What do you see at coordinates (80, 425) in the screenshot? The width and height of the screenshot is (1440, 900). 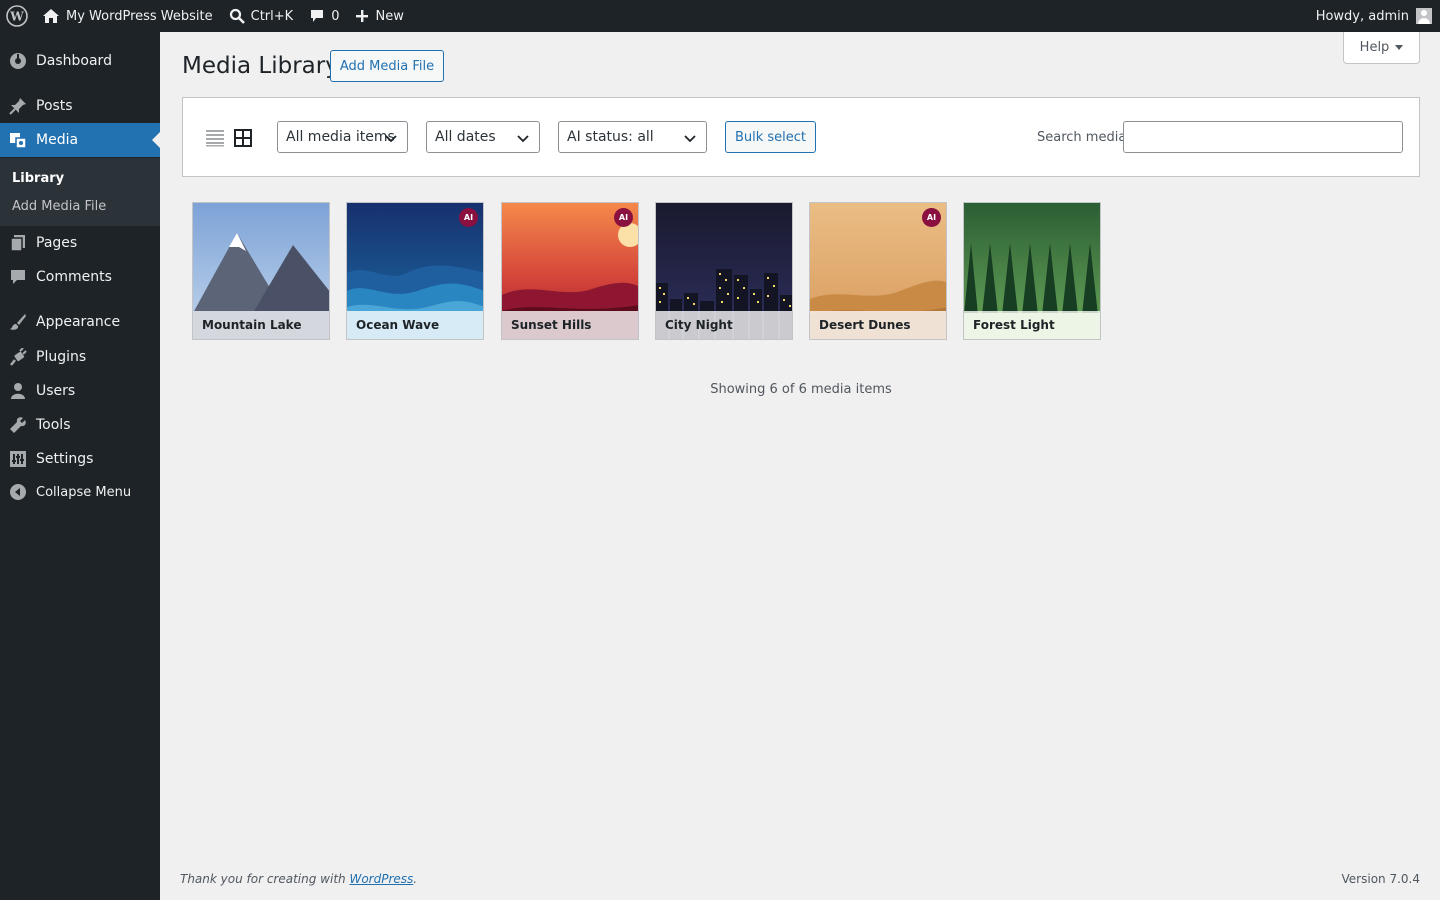 I see `sidebar-item-tools: Tools` at bounding box center [80, 425].